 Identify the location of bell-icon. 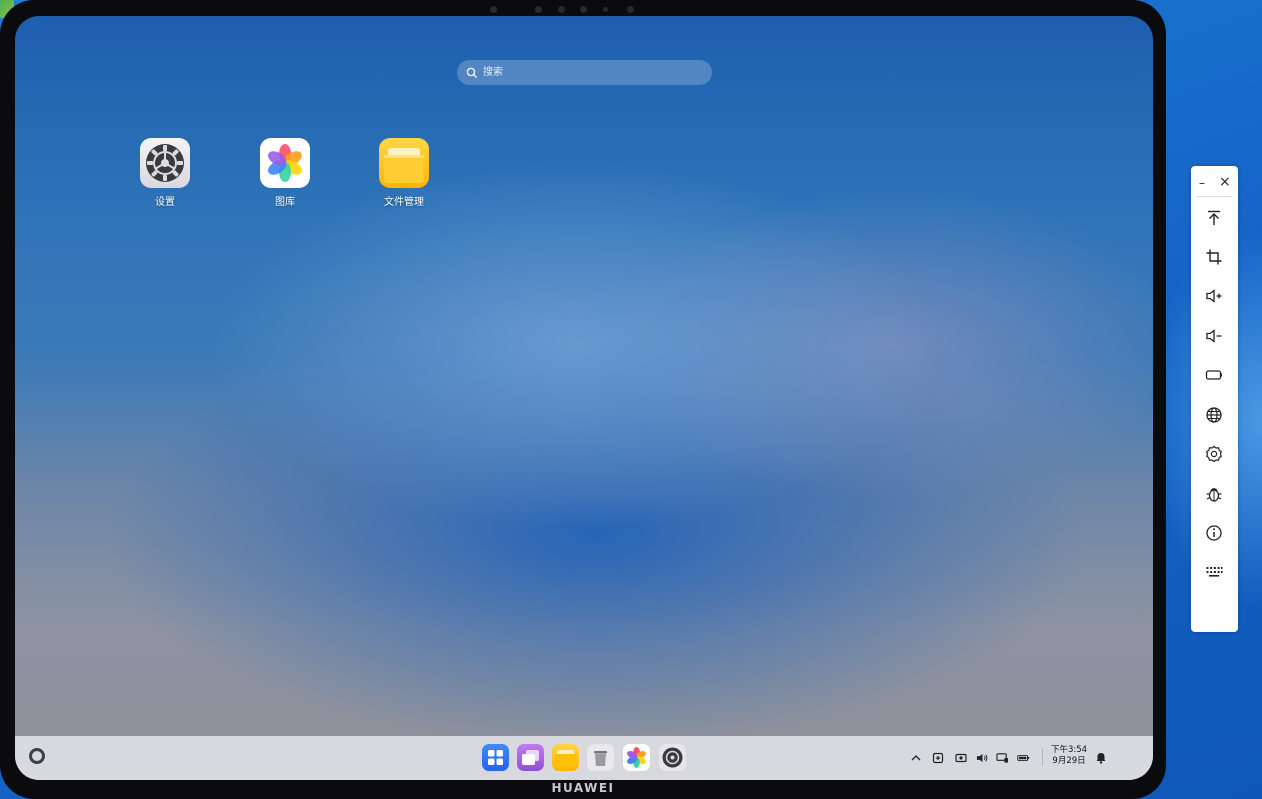
(1100, 757).